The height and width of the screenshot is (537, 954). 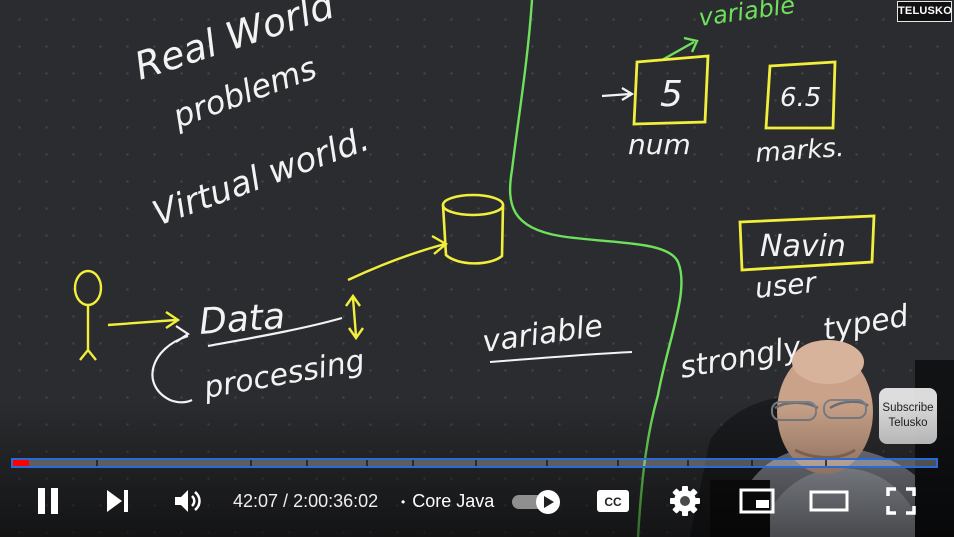 I want to click on note-virtual-world: Virtual world., so click(x=260, y=176).